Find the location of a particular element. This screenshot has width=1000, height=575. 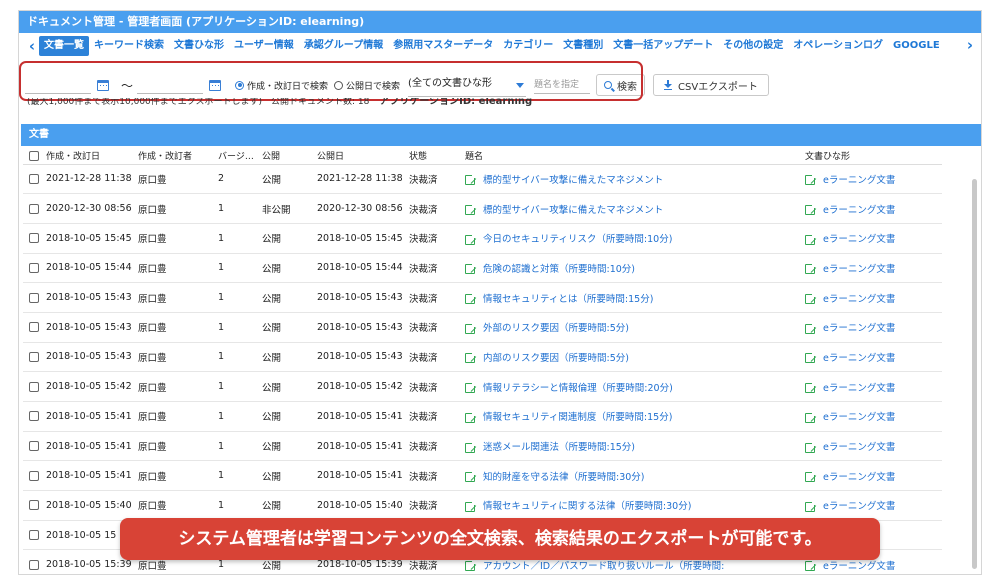

table-cell: 危険の認識と対策（所要時間:10分) is located at coordinates (632, 268).